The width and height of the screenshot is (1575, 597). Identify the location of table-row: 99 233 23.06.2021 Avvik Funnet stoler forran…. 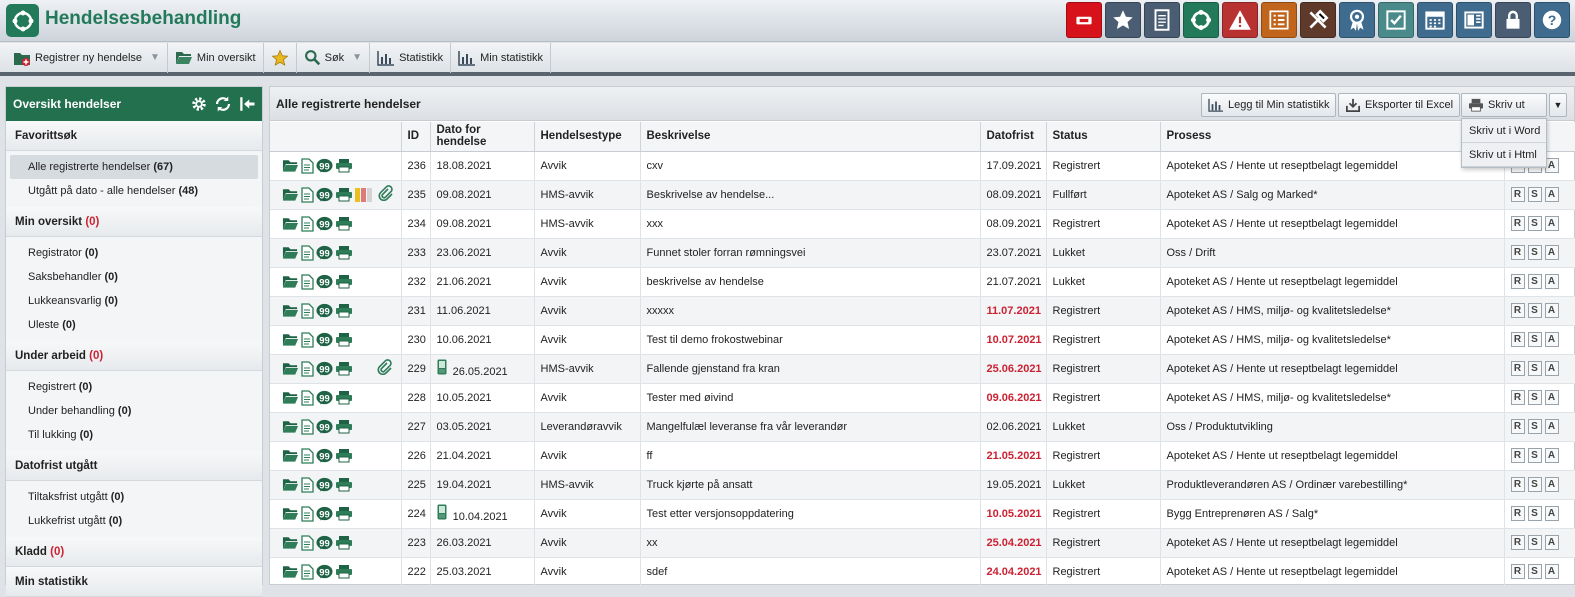
(922, 253).